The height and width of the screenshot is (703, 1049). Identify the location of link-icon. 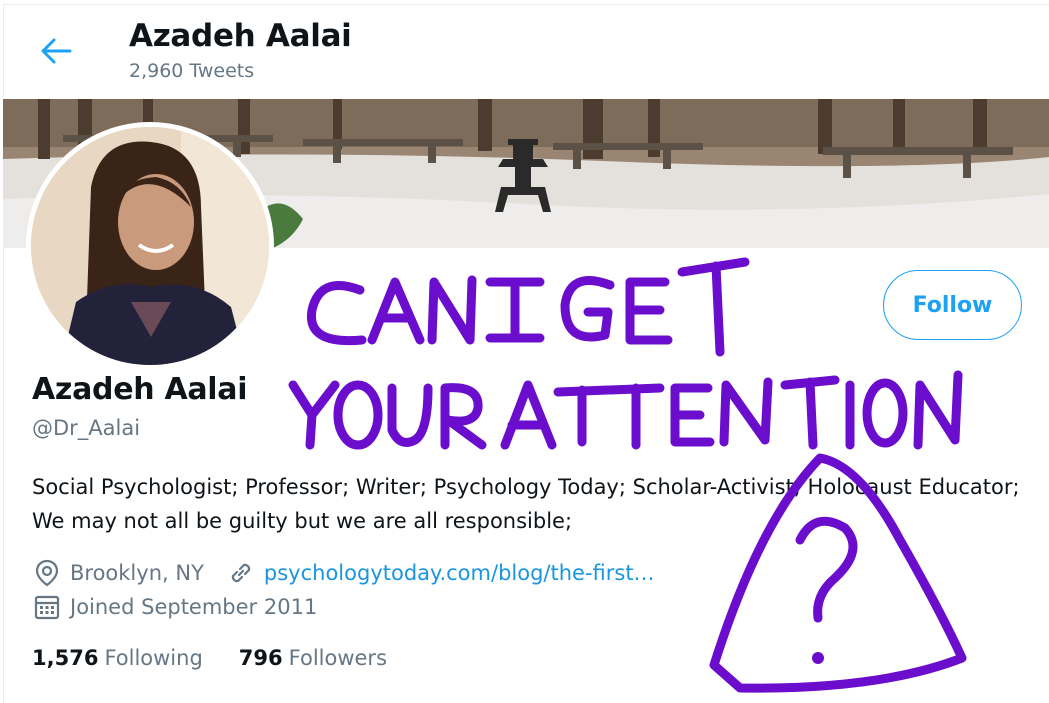
(241, 573).